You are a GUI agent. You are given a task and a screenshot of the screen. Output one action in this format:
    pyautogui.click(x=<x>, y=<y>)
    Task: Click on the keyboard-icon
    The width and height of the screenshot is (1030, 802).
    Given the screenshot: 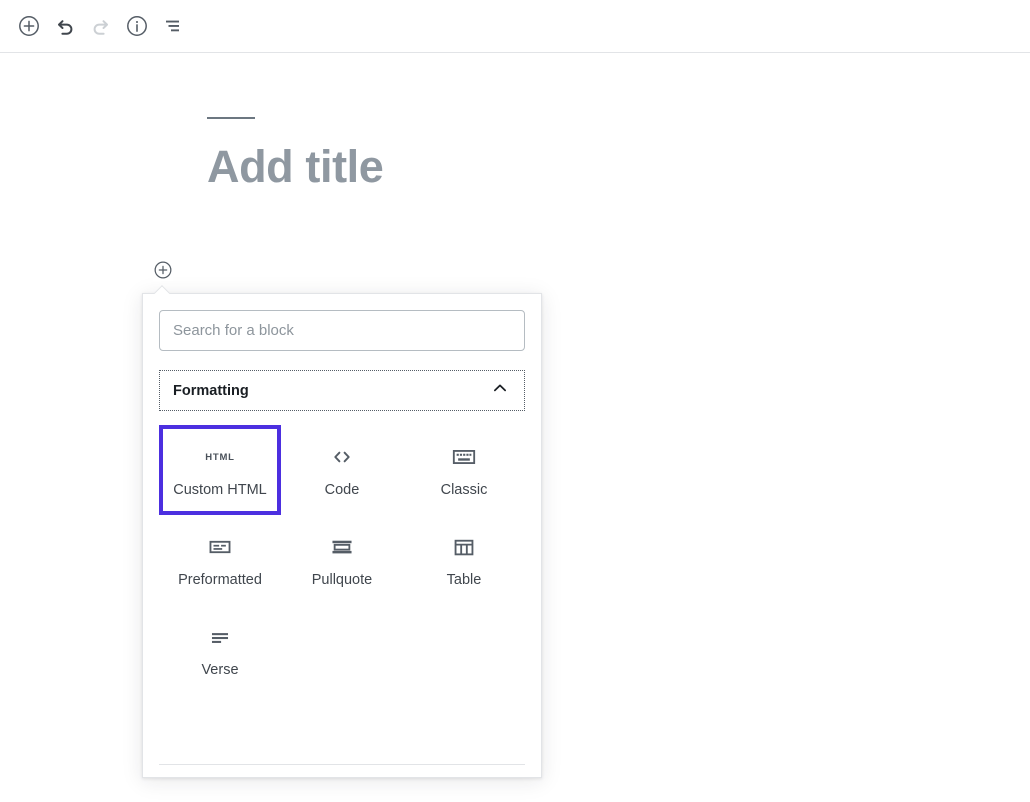 What is the action you would take?
    pyautogui.click(x=464, y=457)
    